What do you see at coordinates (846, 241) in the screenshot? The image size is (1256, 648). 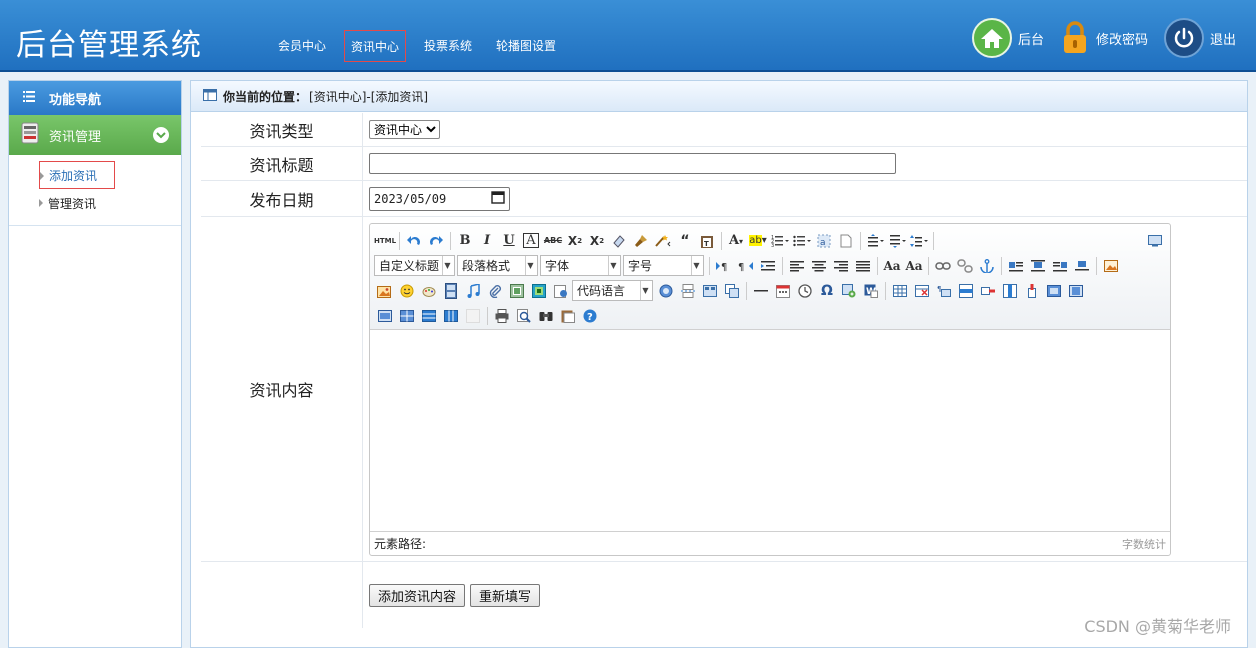 I see `clear-doc-icon` at bounding box center [846, 241].